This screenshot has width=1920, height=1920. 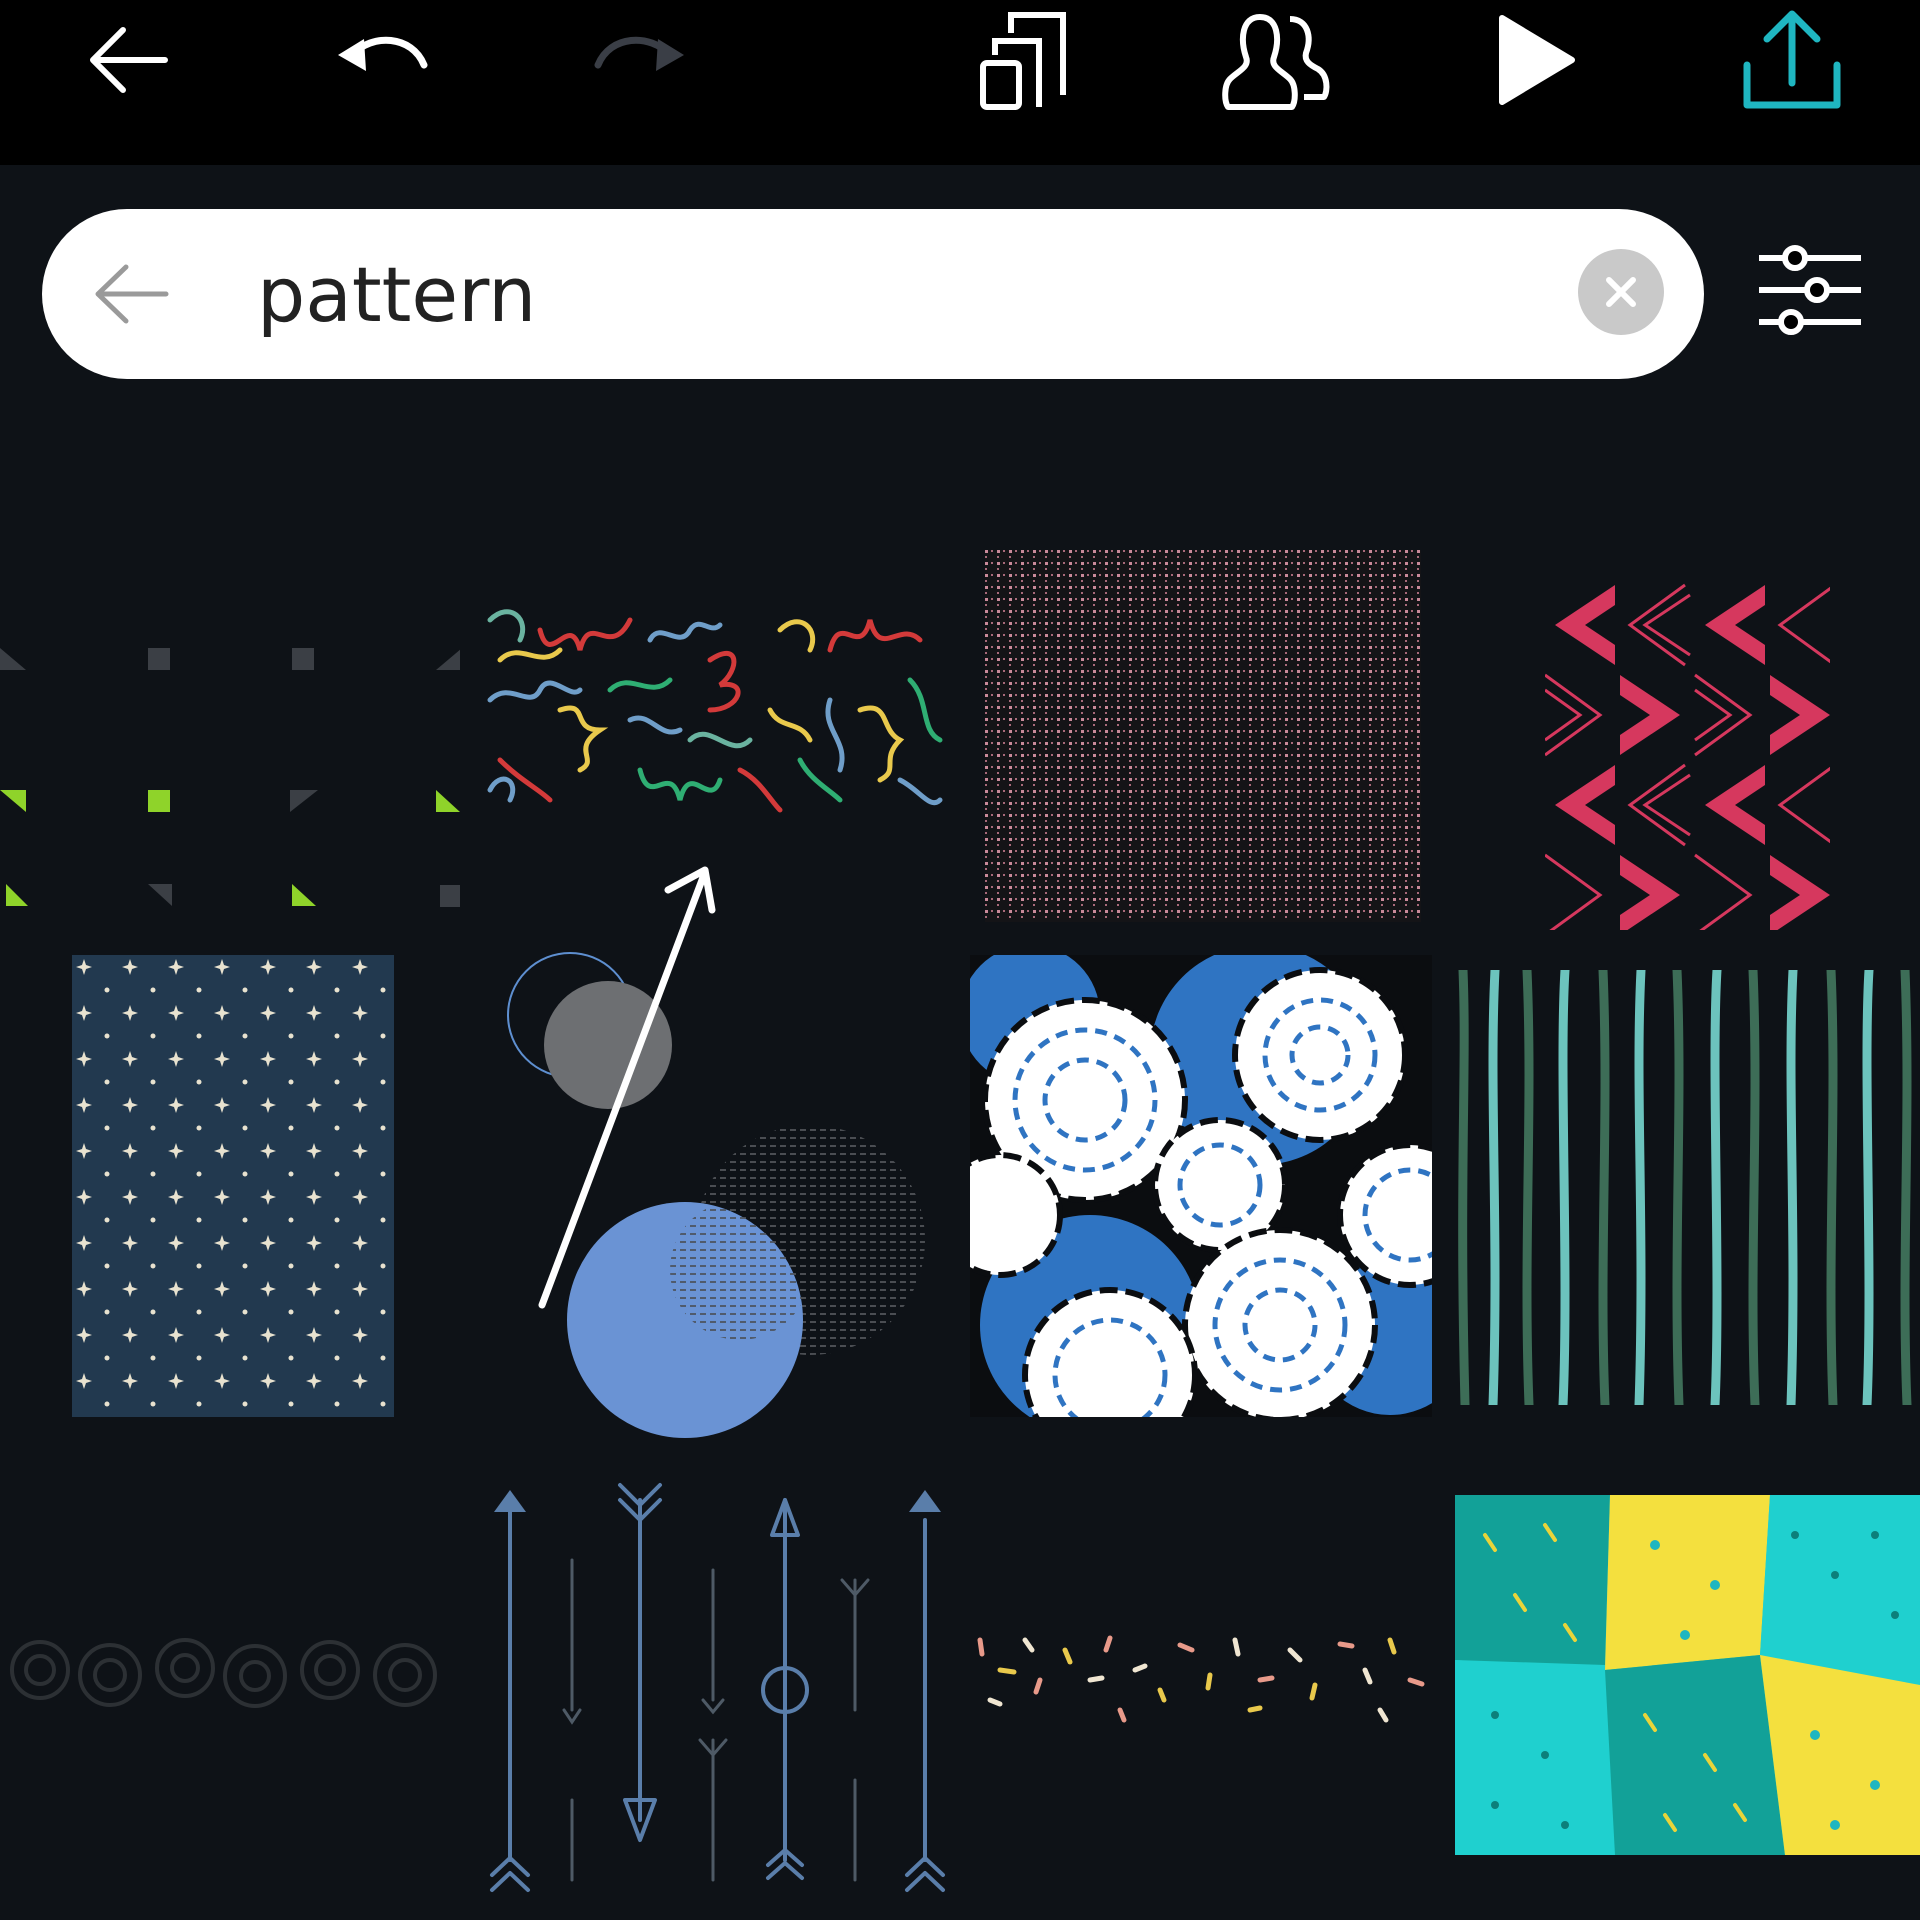 I want to click on pattern-result-green-stripes, so click(x=1687, y=1187).